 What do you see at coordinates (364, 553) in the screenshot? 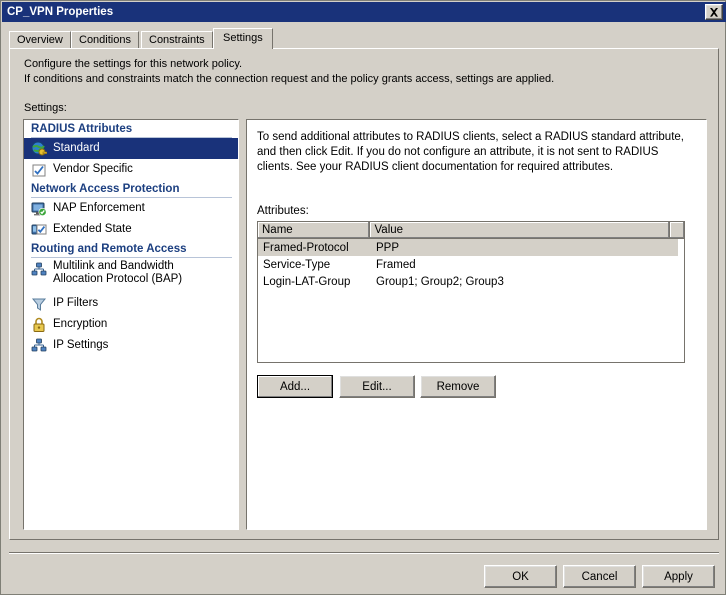
I see `footer-separator` at bounding box center [364, 553].